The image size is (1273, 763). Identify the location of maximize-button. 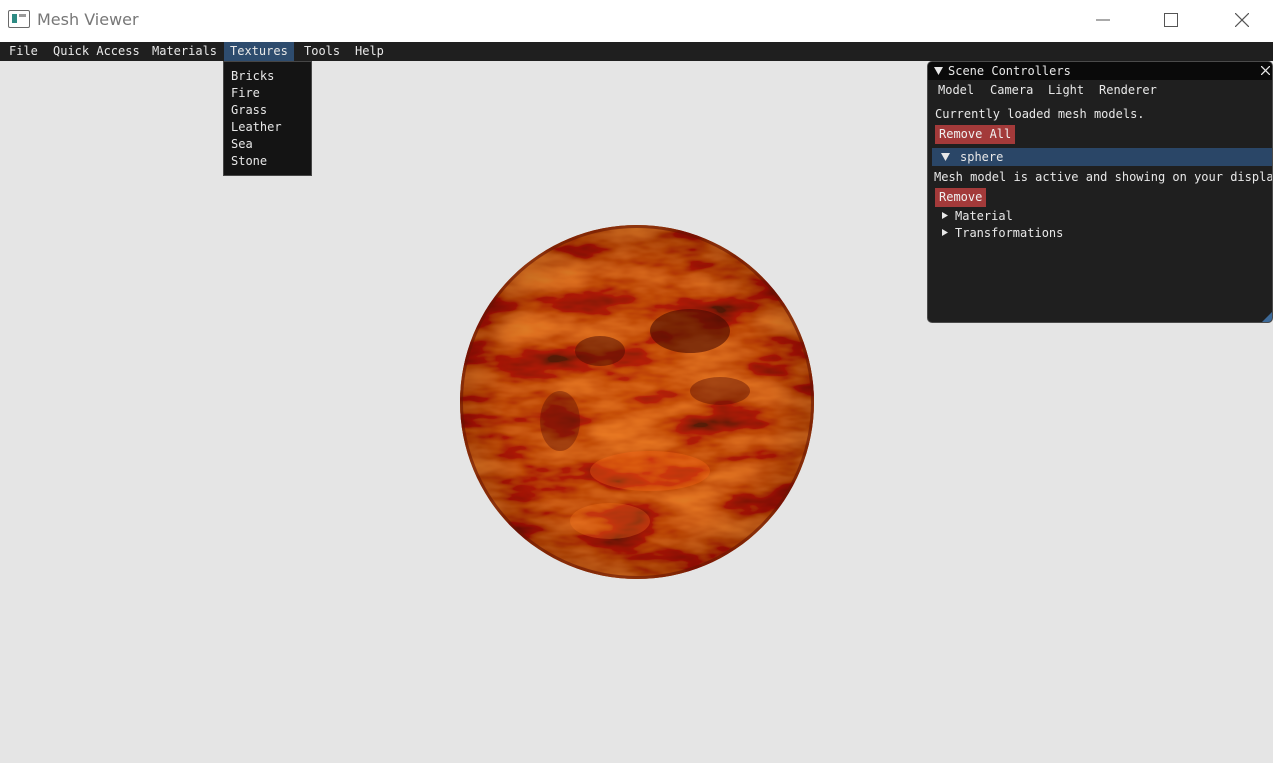
(1171, 20).